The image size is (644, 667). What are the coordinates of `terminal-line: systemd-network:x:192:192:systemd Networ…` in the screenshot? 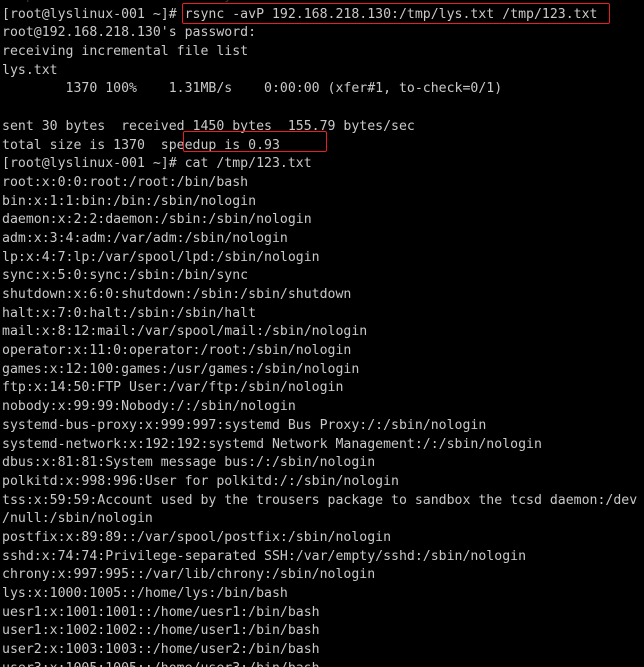 It's located at (272, 444).